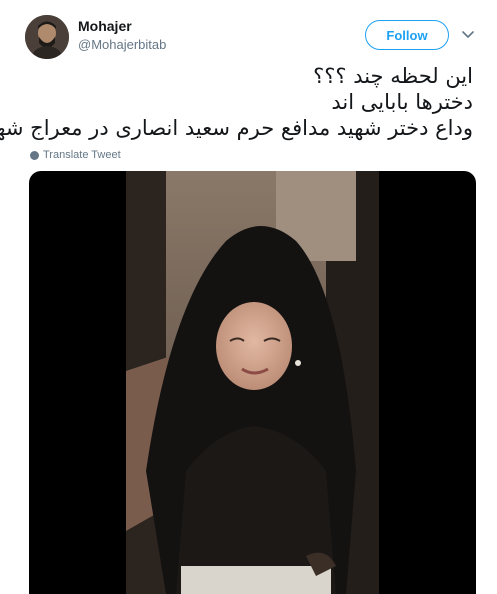 This screenshot has width=497, height=594. I want to click on translate-tweet-link: Translate Tweet, so click(75, 155).